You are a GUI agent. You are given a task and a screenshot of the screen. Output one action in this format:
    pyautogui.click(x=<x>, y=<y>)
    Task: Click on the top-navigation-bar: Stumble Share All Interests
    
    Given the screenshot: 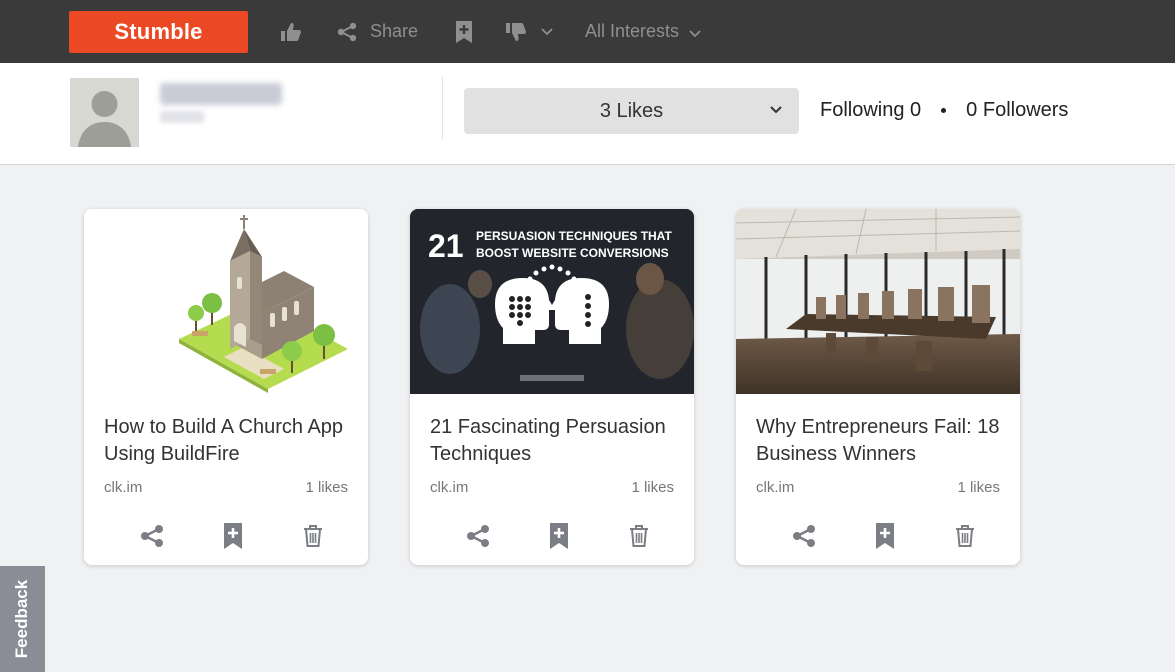 What is the action you would take?
    pyautogui.click(x=587, y=31)
    